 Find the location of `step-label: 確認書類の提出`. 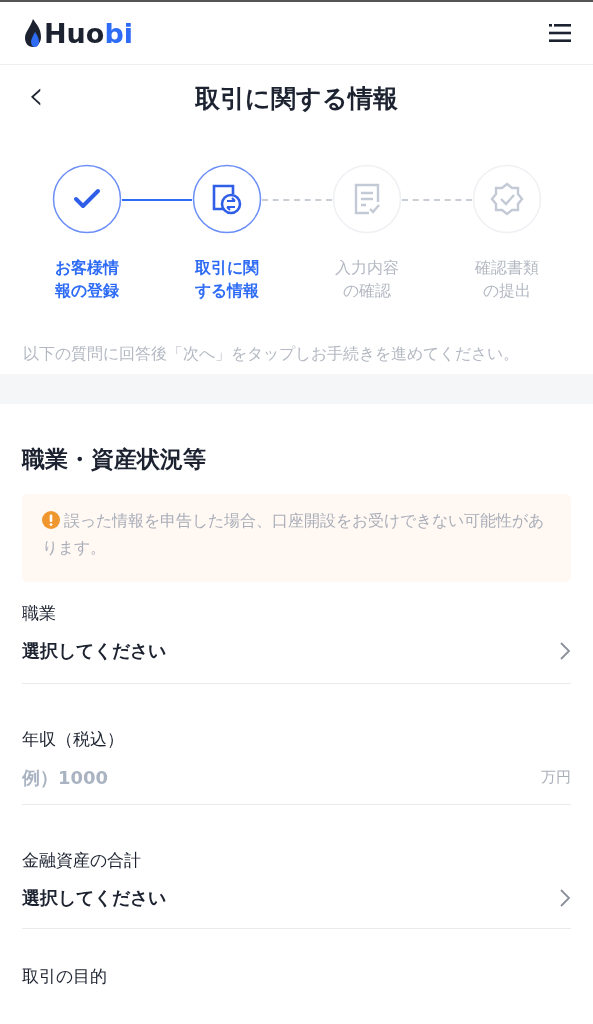

step-label: 確認書類の提出 is located at coordinates (506, 279).